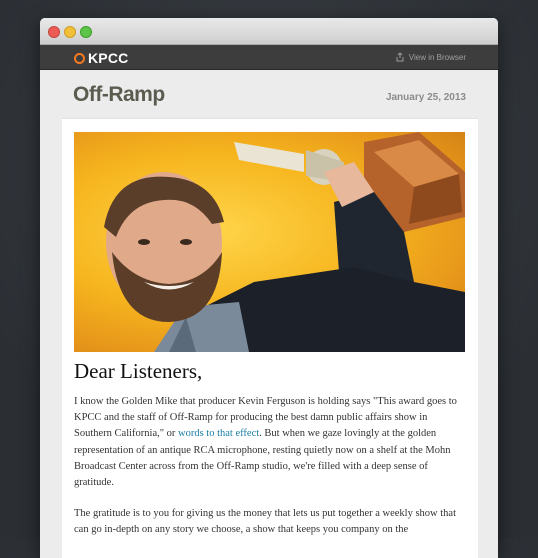  What do you see at coordinates (400, 57) in the screenshot?
I see `share-icon` at bounding box center [400, 57].